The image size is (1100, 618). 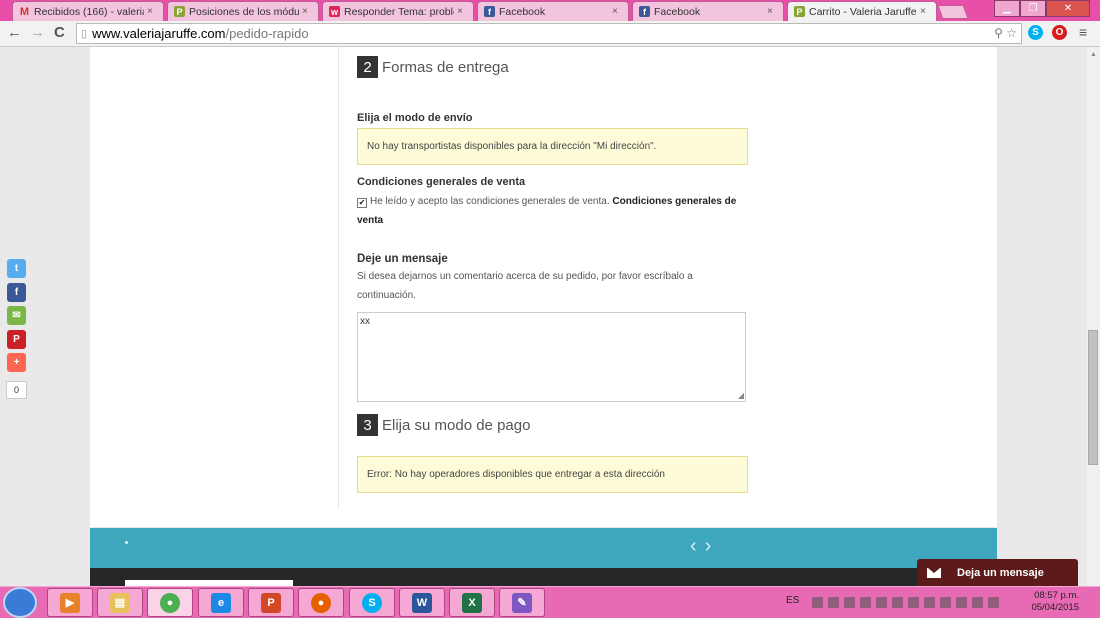 I want to click on file-explorer-icon: ▤, so click(x=120, y=602).